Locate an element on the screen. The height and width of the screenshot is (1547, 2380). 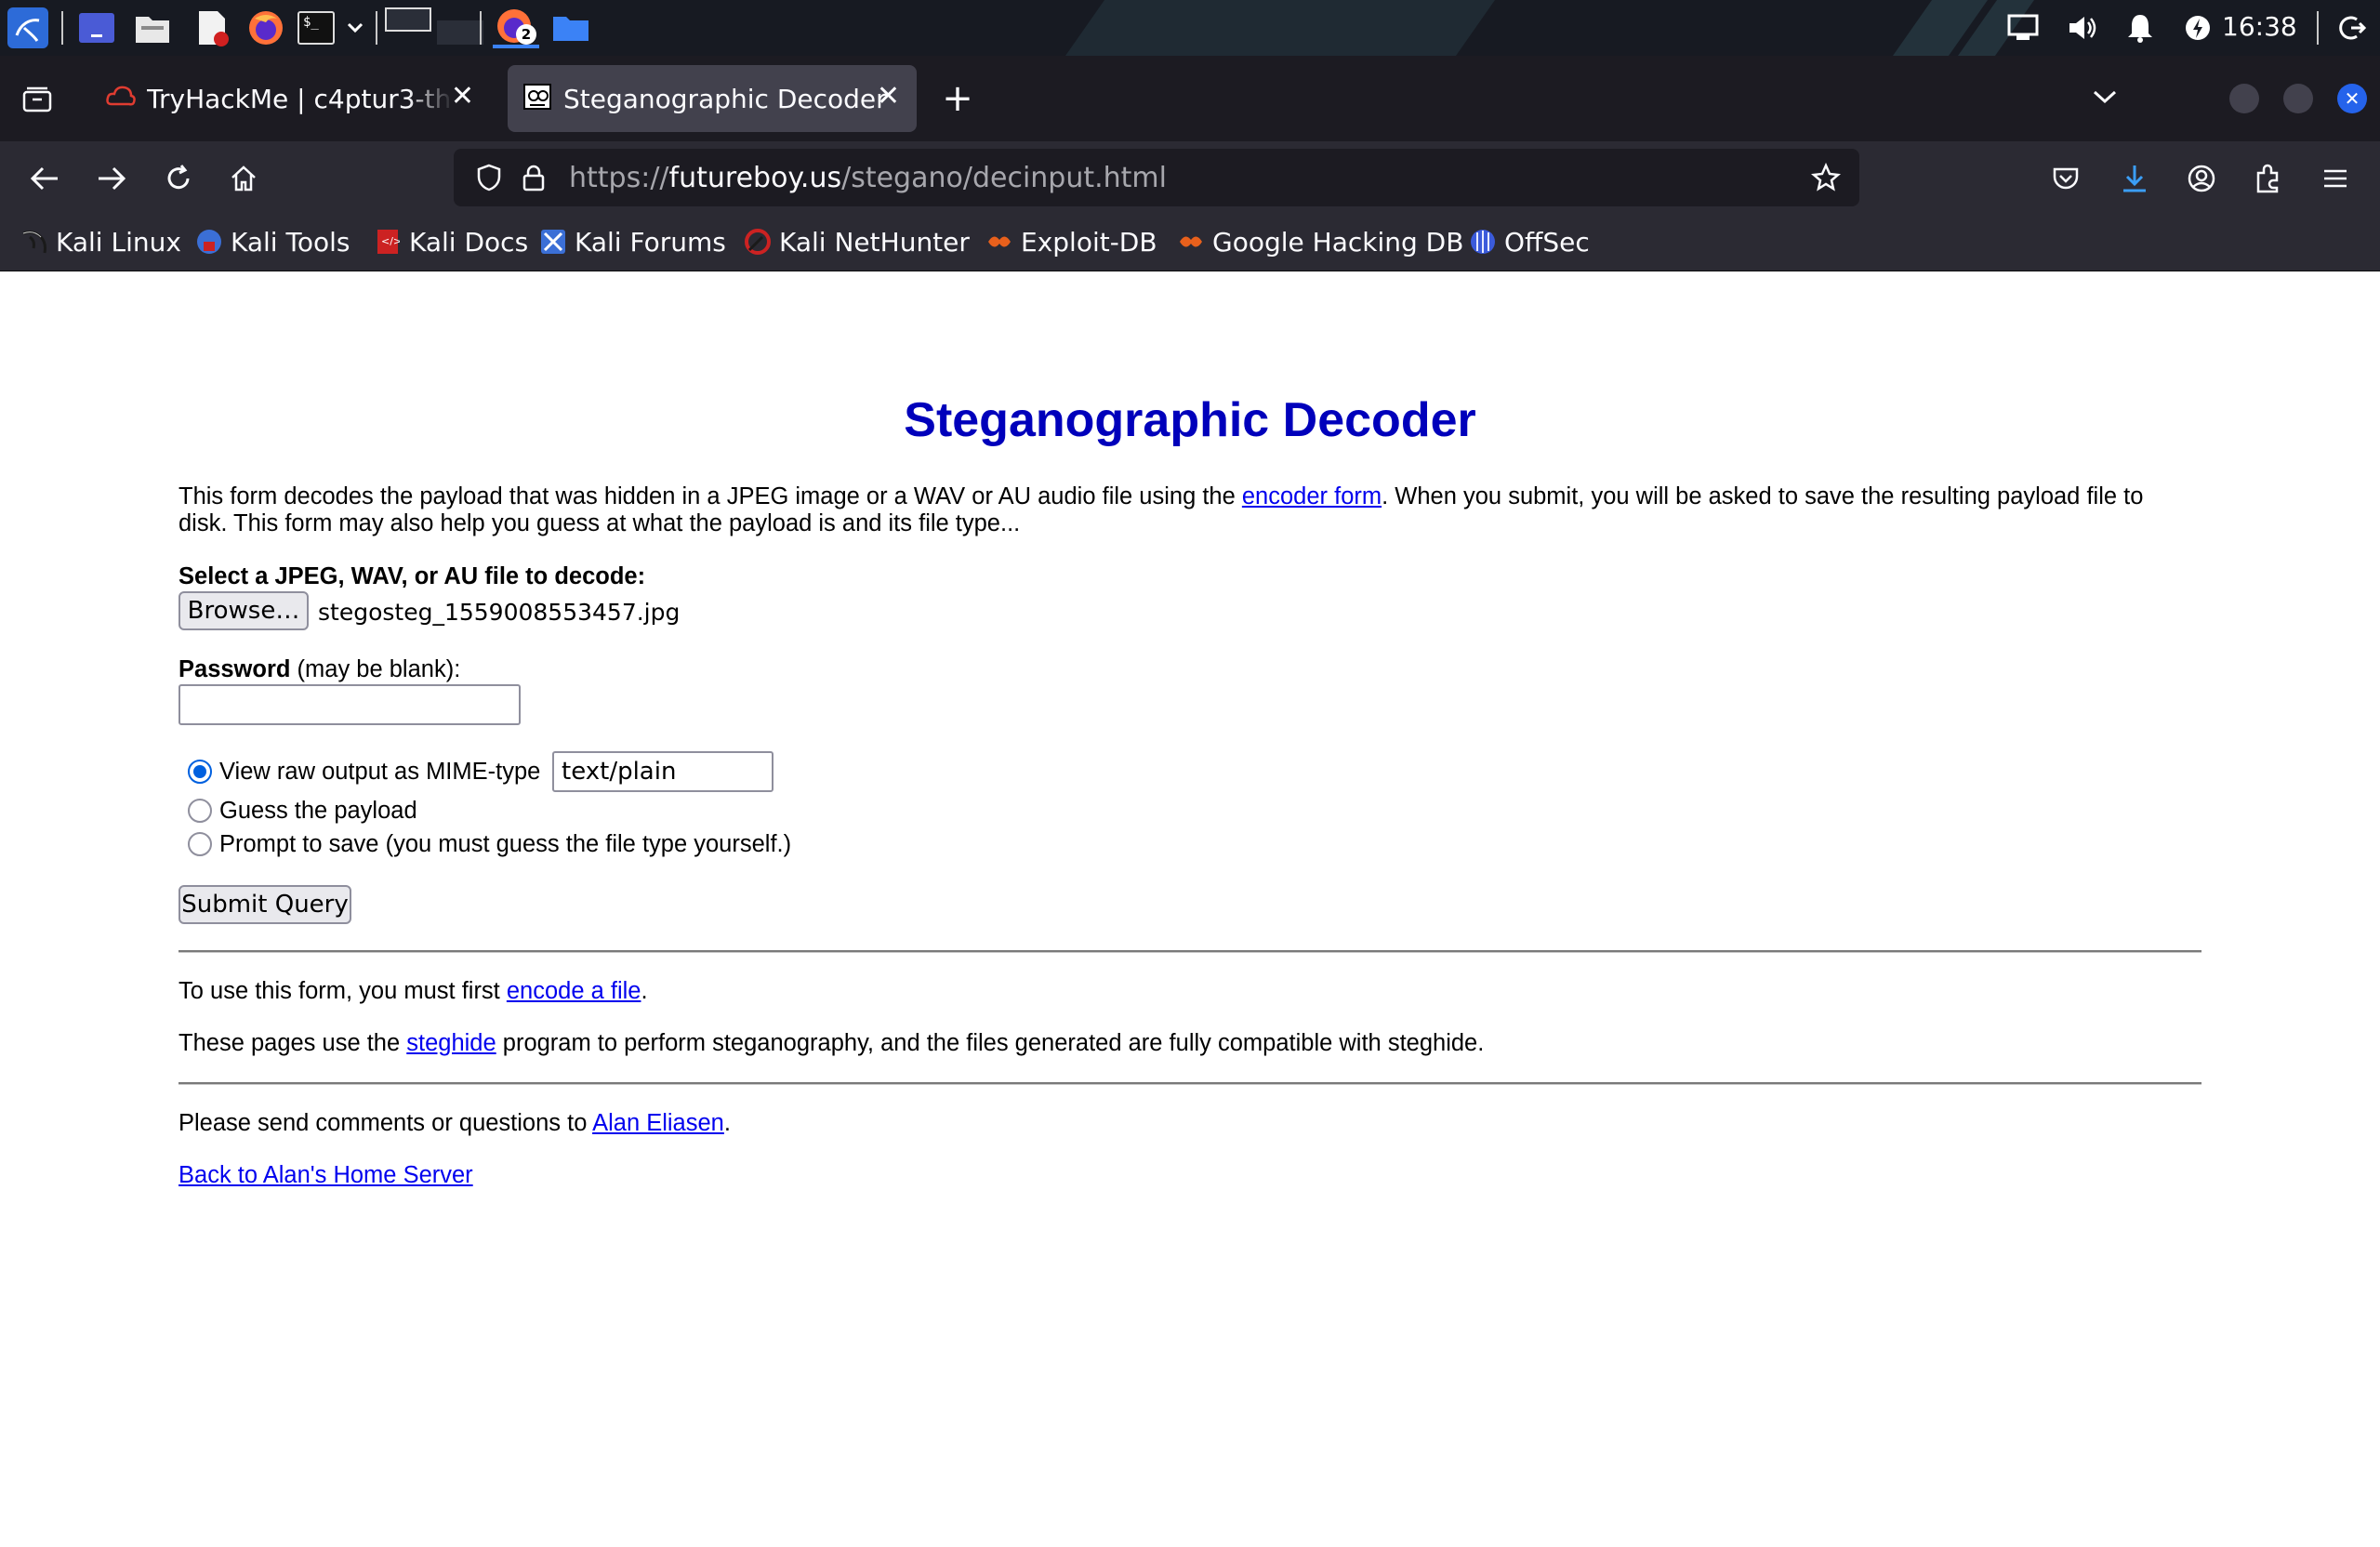
url-path: /stegano/decinput.html is located at coordinates (1004, 178).